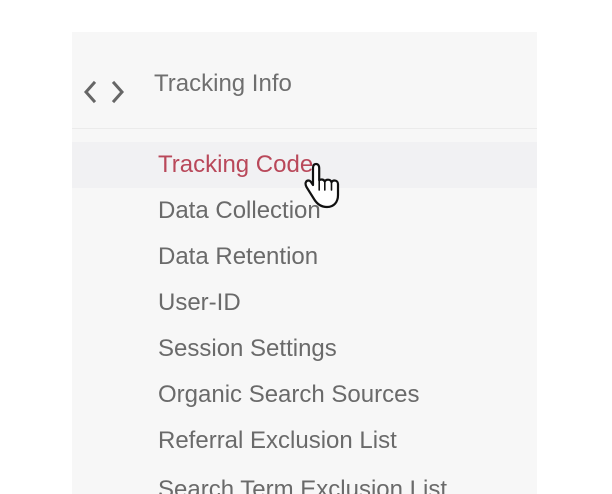 This screenshot has width=612, height=494. I want to click on menu-item-session-settings: Session Settings, so click(304, 349).